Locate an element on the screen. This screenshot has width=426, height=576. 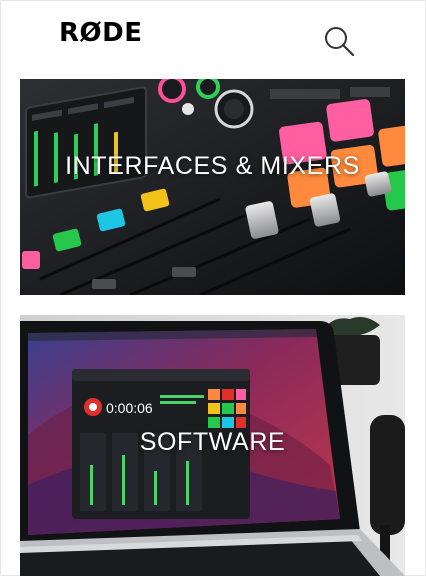
search-icon is located at coordinates (340, 42).